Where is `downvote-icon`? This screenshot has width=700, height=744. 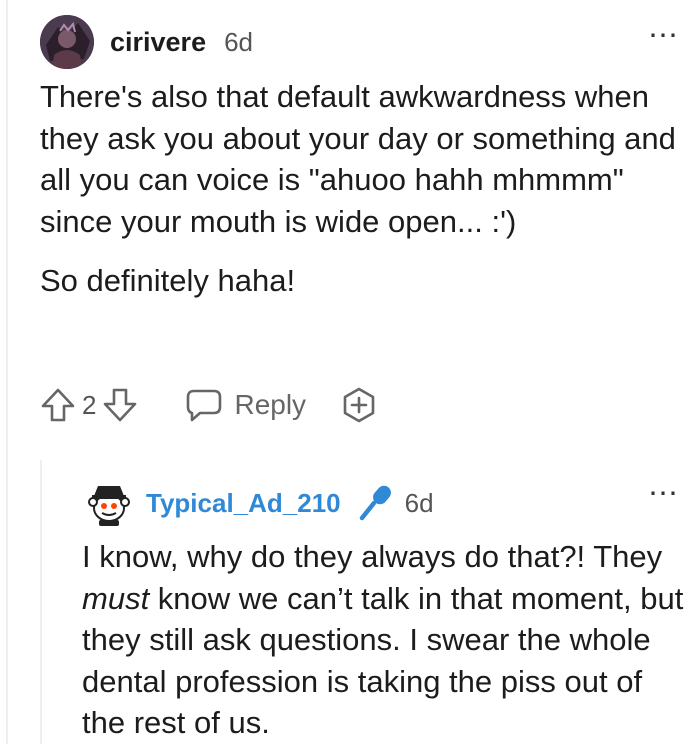 downvote-icon is located at coordinates (120, 405).